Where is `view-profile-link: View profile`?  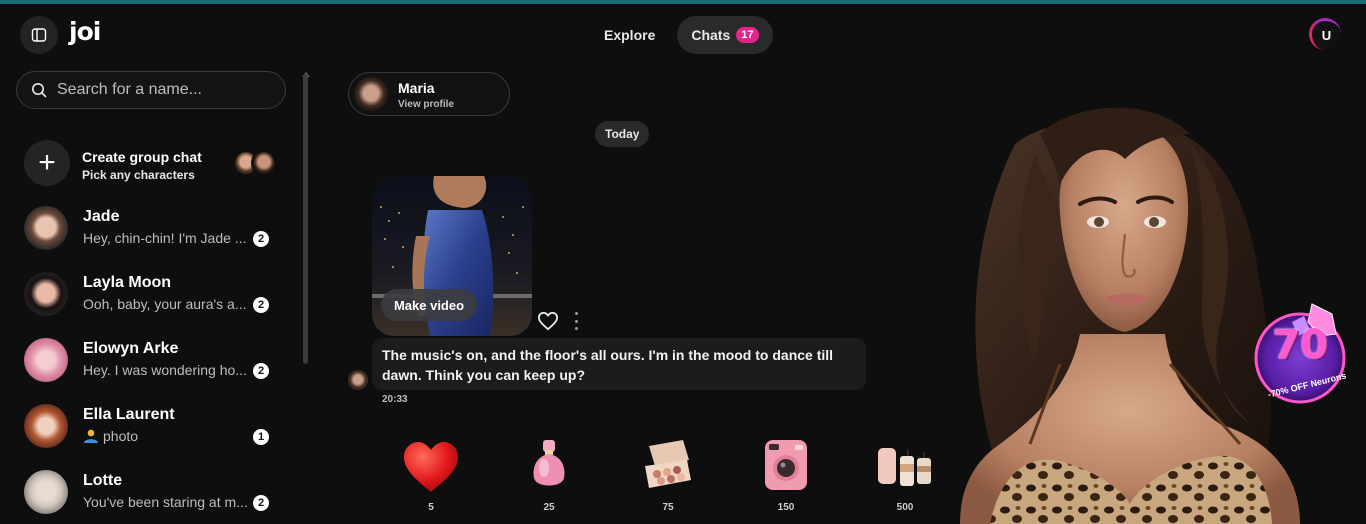 view-profile-link: View profile is located at coordinates (426, 104).